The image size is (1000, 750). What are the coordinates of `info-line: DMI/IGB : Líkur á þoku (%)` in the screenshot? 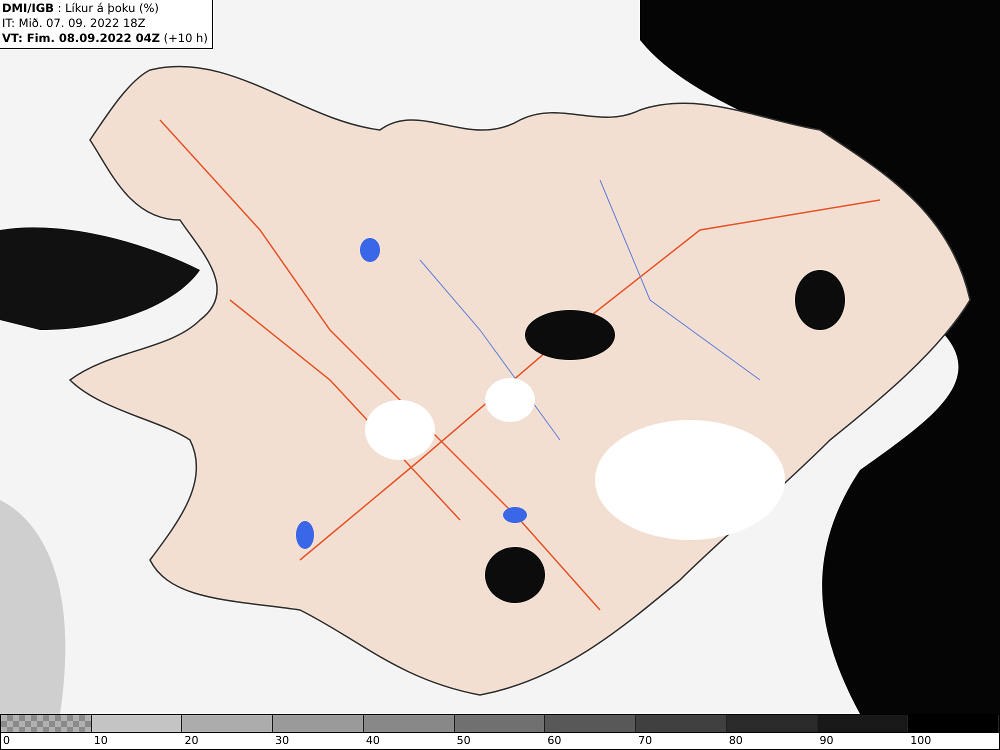 It's located at (81, 8).